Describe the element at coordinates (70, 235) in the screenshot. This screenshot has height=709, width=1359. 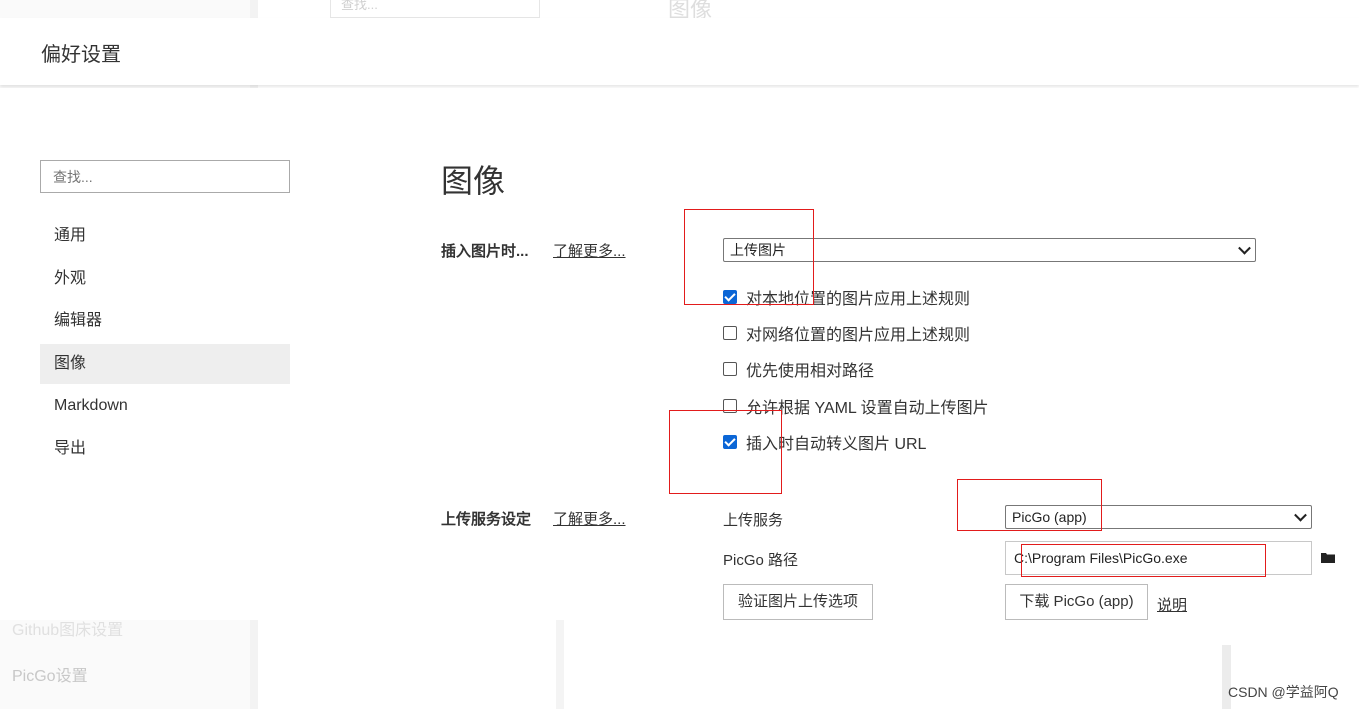
I see `sidebar-item-label: 通用` at that location.